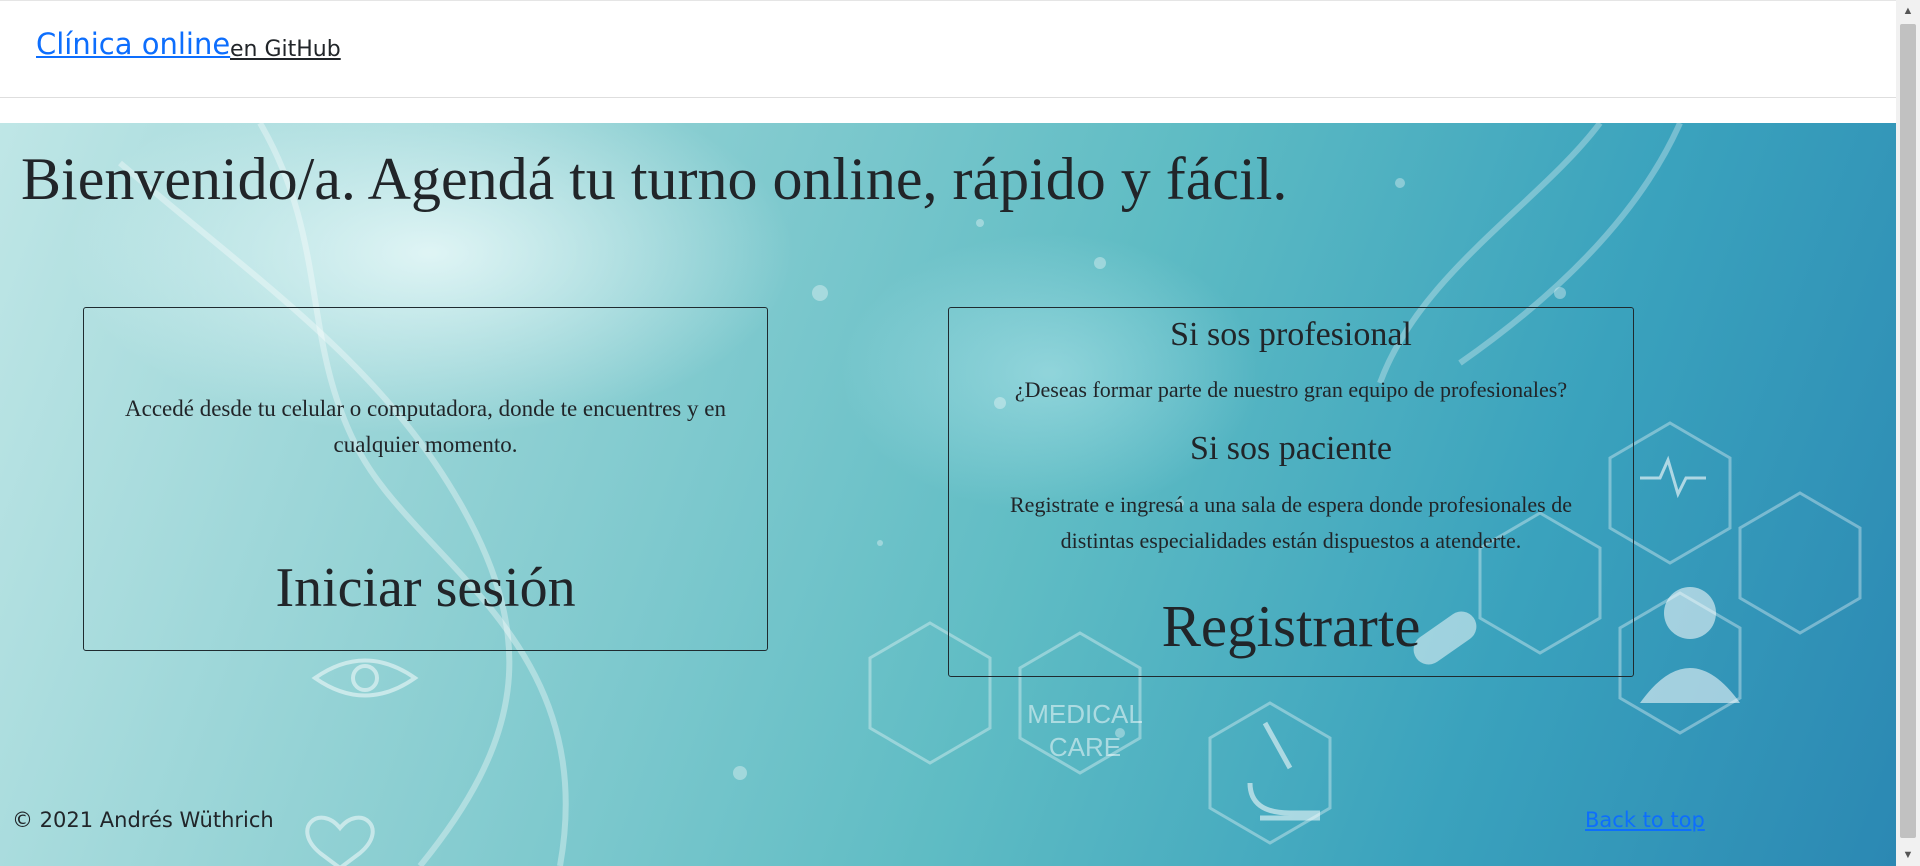 Image resolution: width=1920 pixels, height=866 pixels. I want to click on vertical-scrollbar: ▲ ▼, so click(1908, 433).